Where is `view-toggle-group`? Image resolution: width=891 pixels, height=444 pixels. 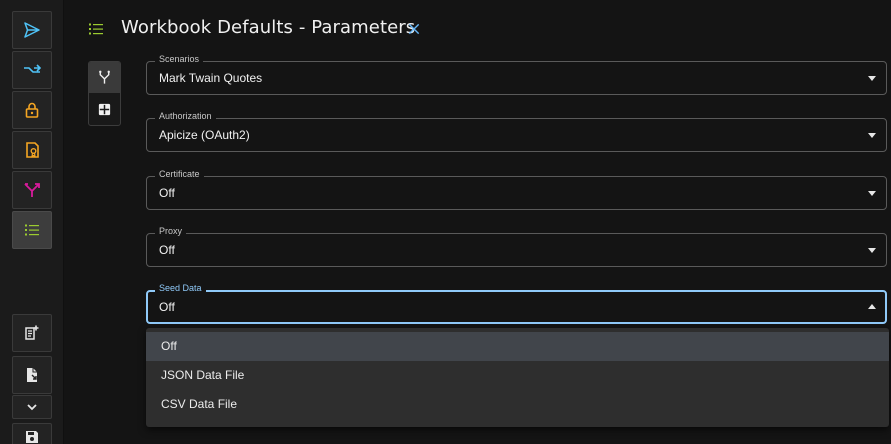
view-toggle-group is located at coordinates (104, 93).